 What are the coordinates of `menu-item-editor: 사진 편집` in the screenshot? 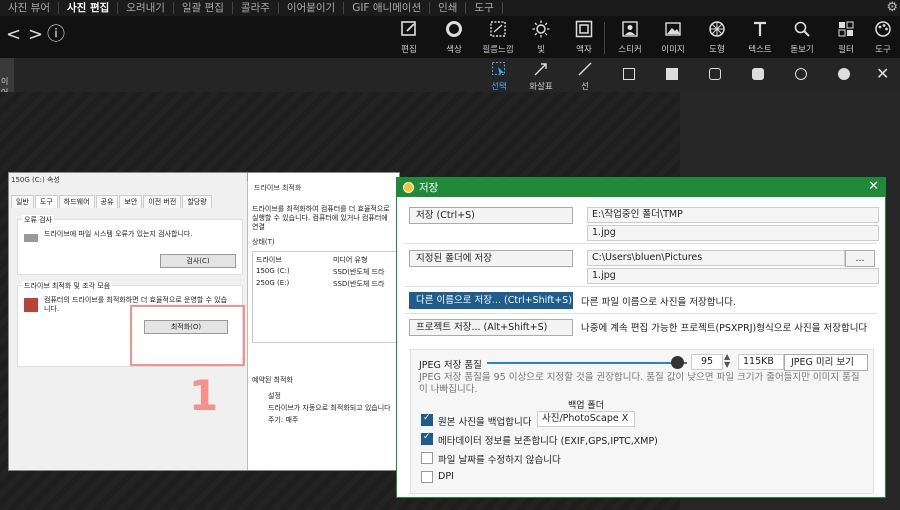 It's located at (89, 8).